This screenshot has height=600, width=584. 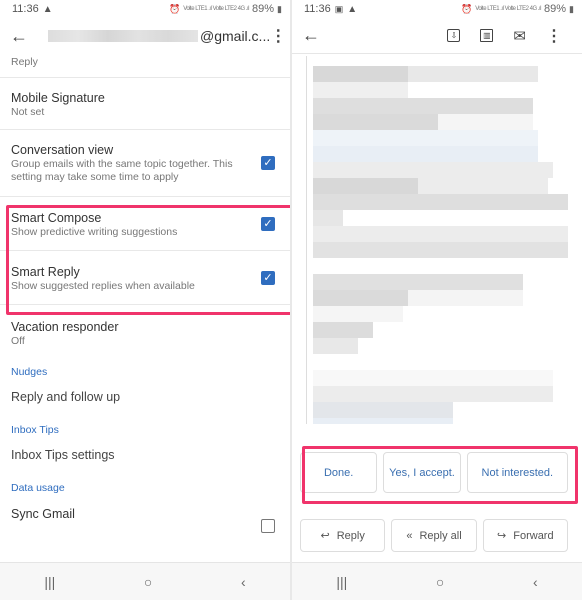 I want to click on smart-reply-not-interested: Not interested., so click(x=517, y=472).